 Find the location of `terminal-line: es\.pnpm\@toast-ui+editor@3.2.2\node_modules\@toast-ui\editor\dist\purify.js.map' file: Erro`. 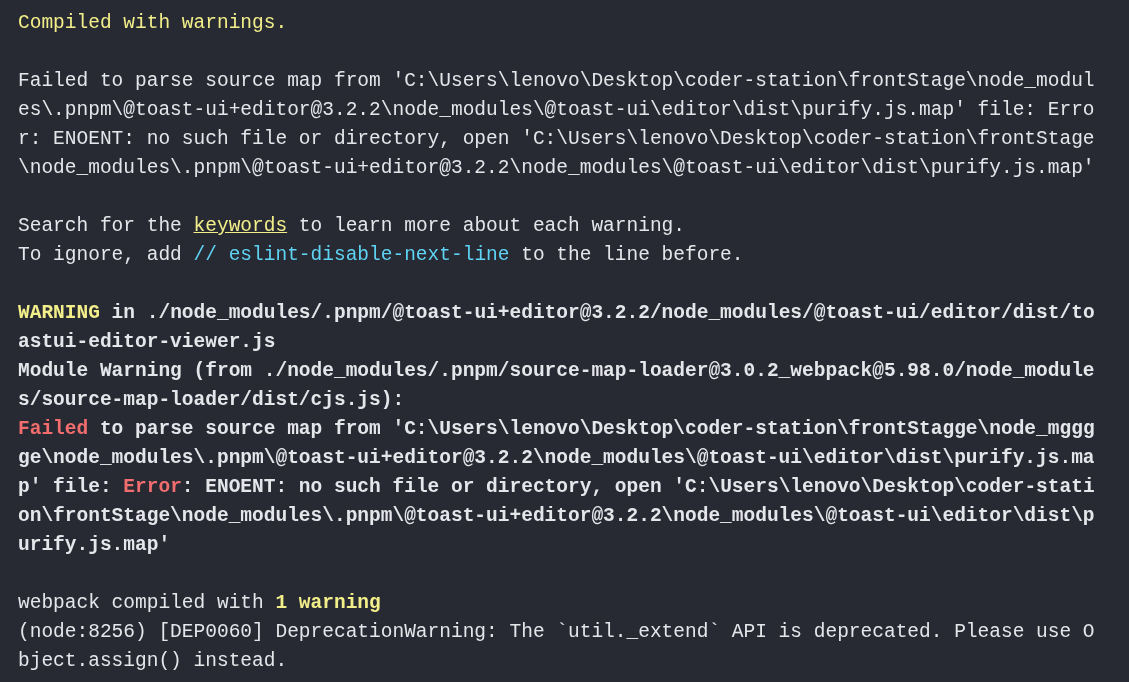

terminal-line: es\.pnpm\@toast-ui+editor@3.2.2\node_modules\@toast-ui\editor\dist\purify.js.map' file: Erro is located at coordinates (556, 110).